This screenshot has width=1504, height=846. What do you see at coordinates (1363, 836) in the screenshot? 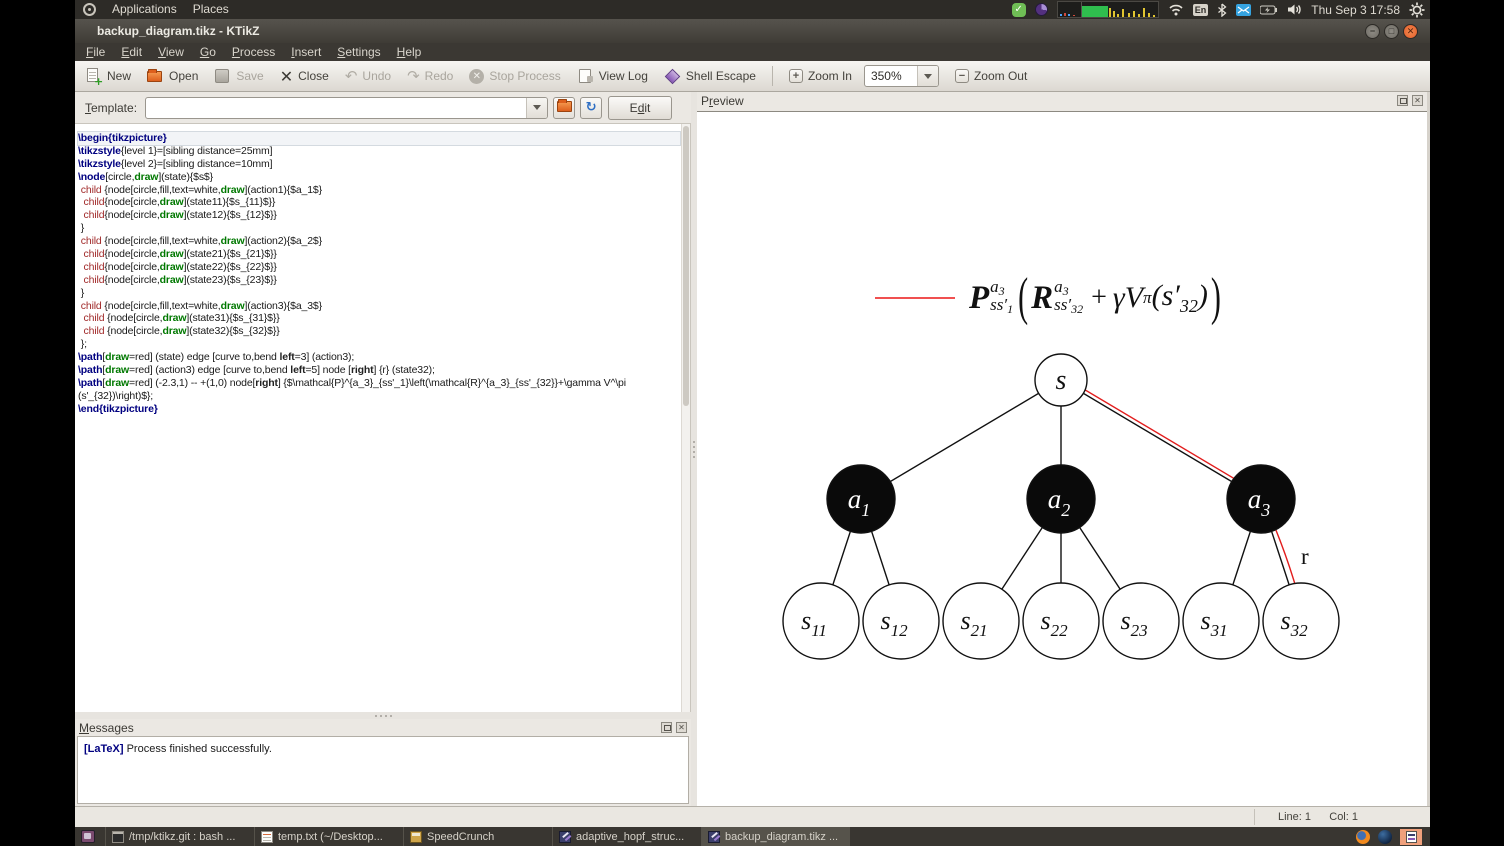
I see `firefox-icon` at bounding box center [1363, 836].